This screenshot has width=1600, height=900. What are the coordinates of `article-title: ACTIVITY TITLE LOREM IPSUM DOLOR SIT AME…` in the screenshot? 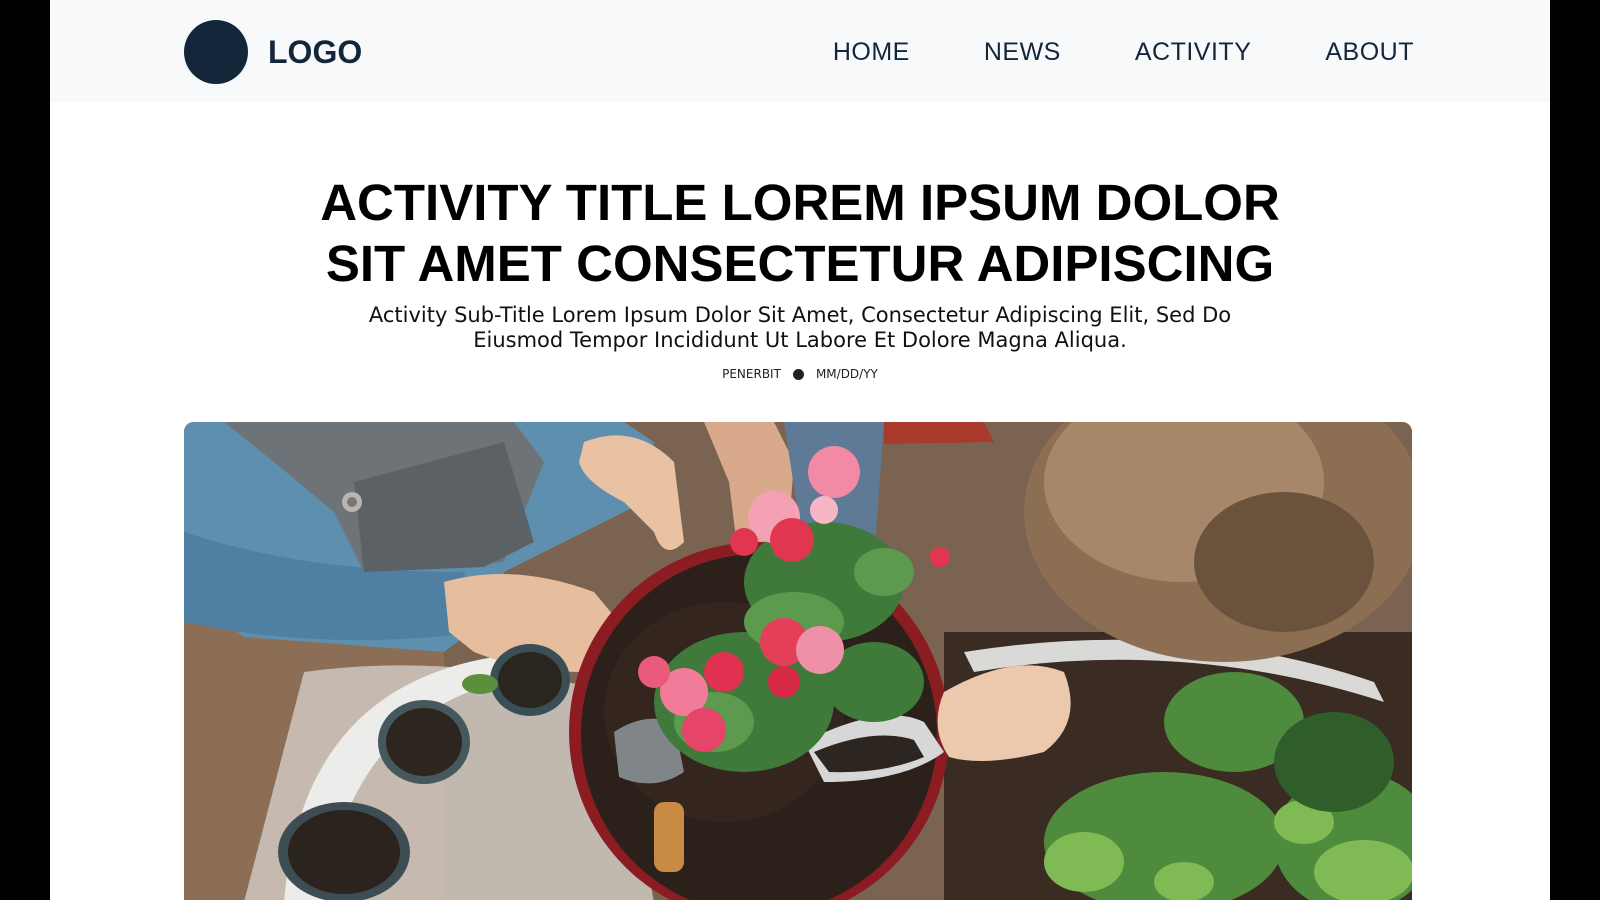 It's located at (800, 233).